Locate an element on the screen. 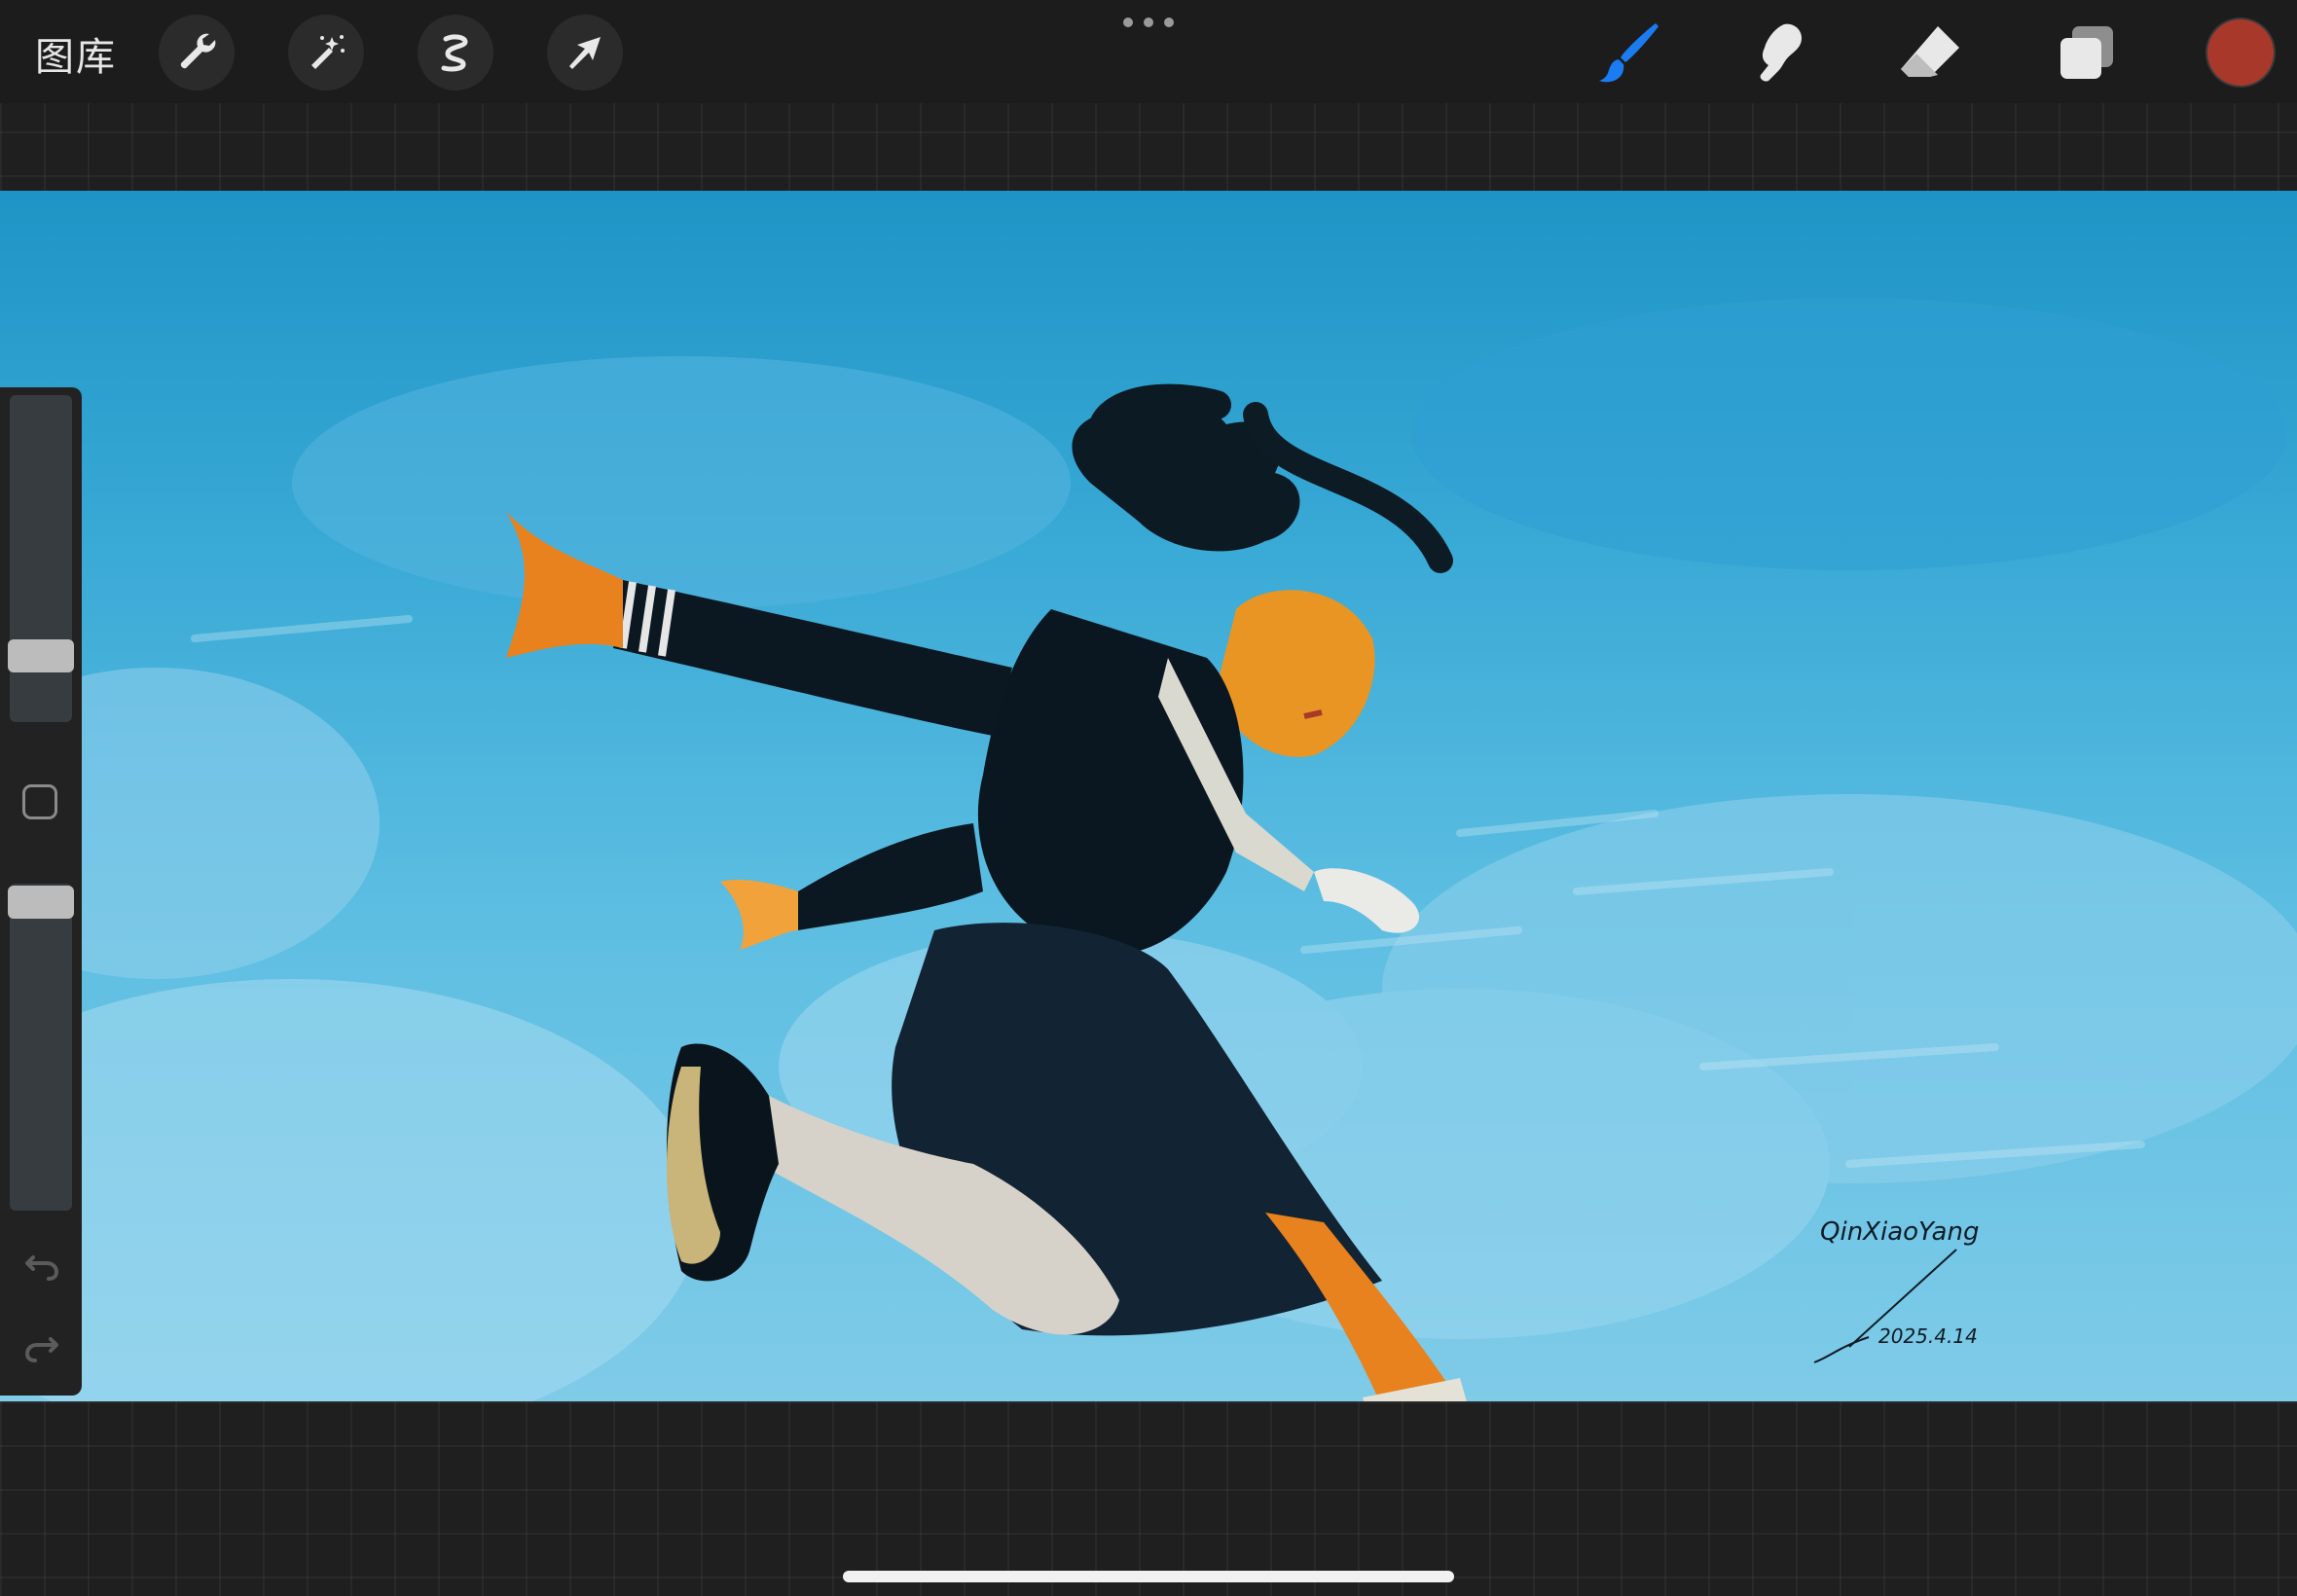 The image size is (2297, 1596). selection-icon is located at coordinates (454, 53).